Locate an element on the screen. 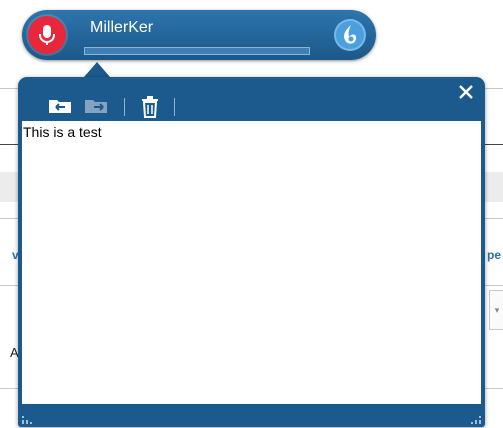 The height and width of the screenshot is (428, 503). transfer-icon is located at coordinates (60, 106).